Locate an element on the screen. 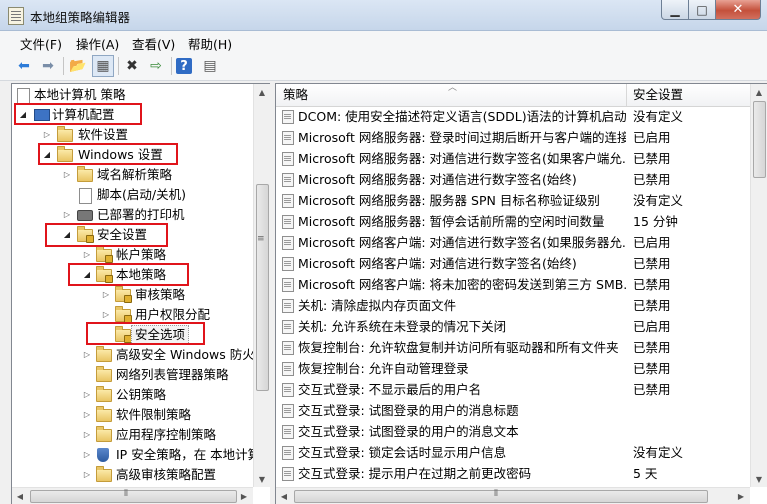  policy-setting-value: 已禁用 is located at coordinates (652, 179).